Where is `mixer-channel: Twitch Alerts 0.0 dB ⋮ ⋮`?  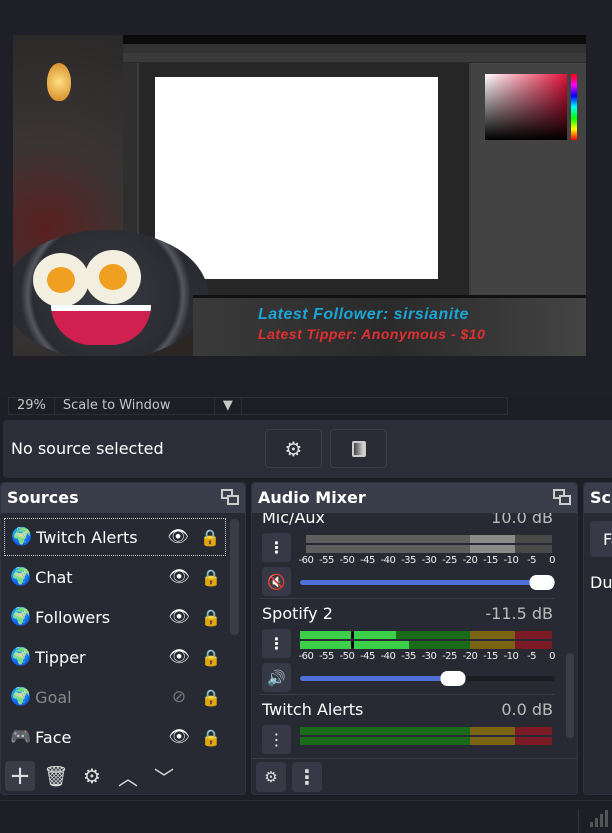
mixer-channel: Twitch Alerts 0.0 dB ⋮ ⋮ is located at coordinates (407, 726).